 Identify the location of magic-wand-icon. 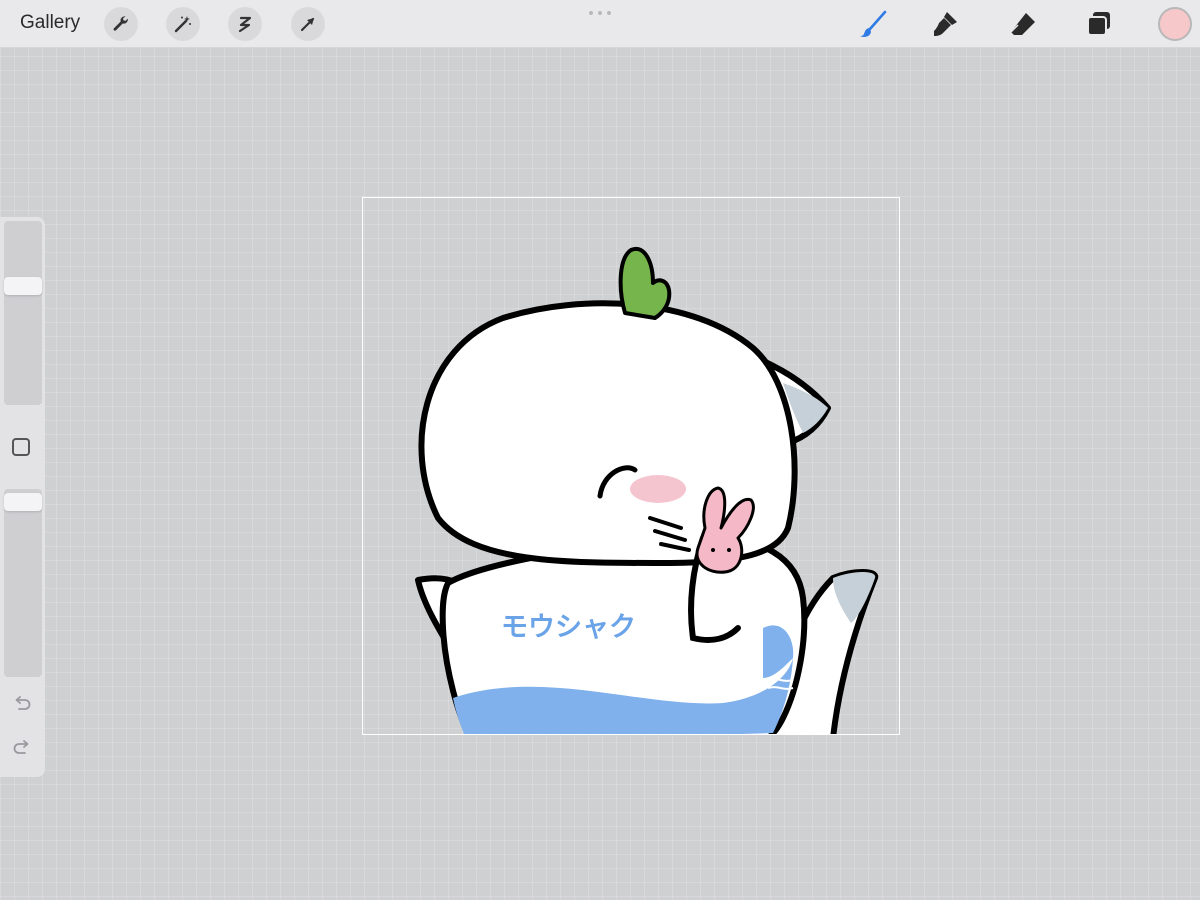
(182, 24).